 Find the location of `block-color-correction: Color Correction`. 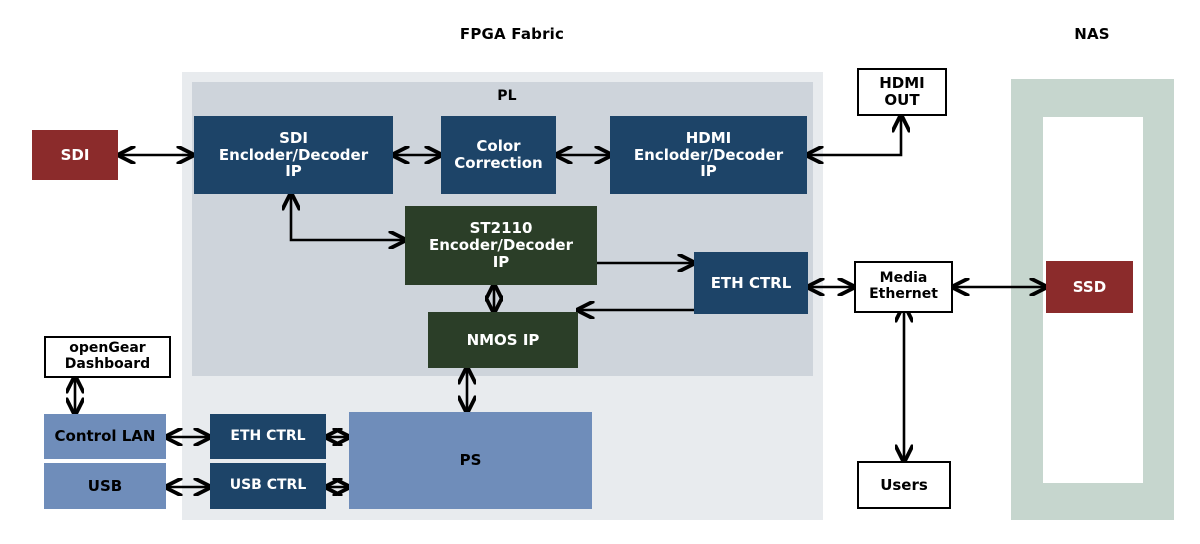

block-color-correction: Color Correction is located at coordinates (498, 155).